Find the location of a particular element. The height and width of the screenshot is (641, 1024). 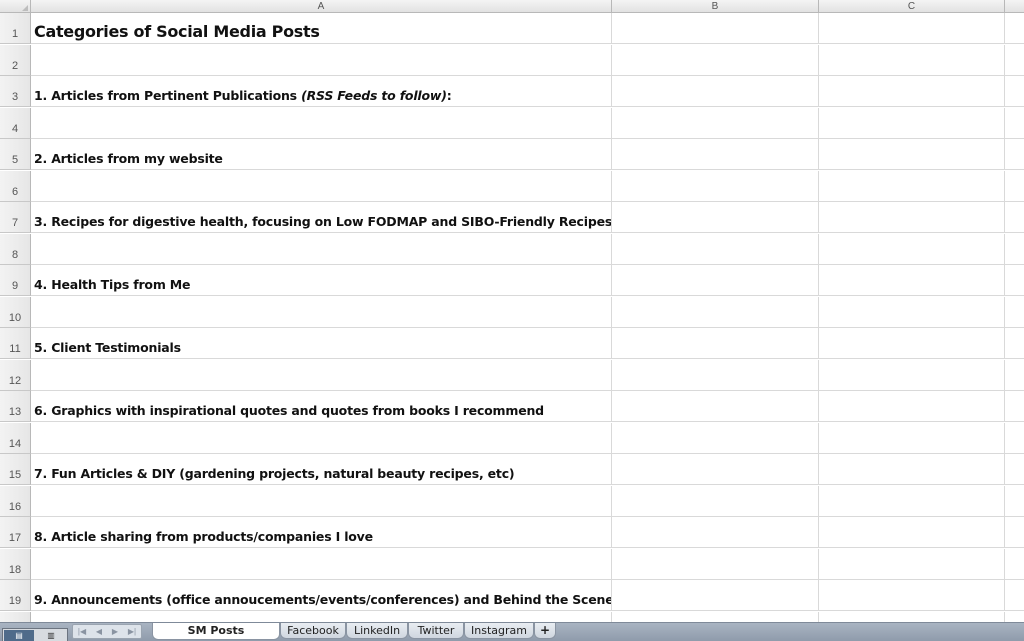

cell-d10 is located at coordinates (1014, 312).